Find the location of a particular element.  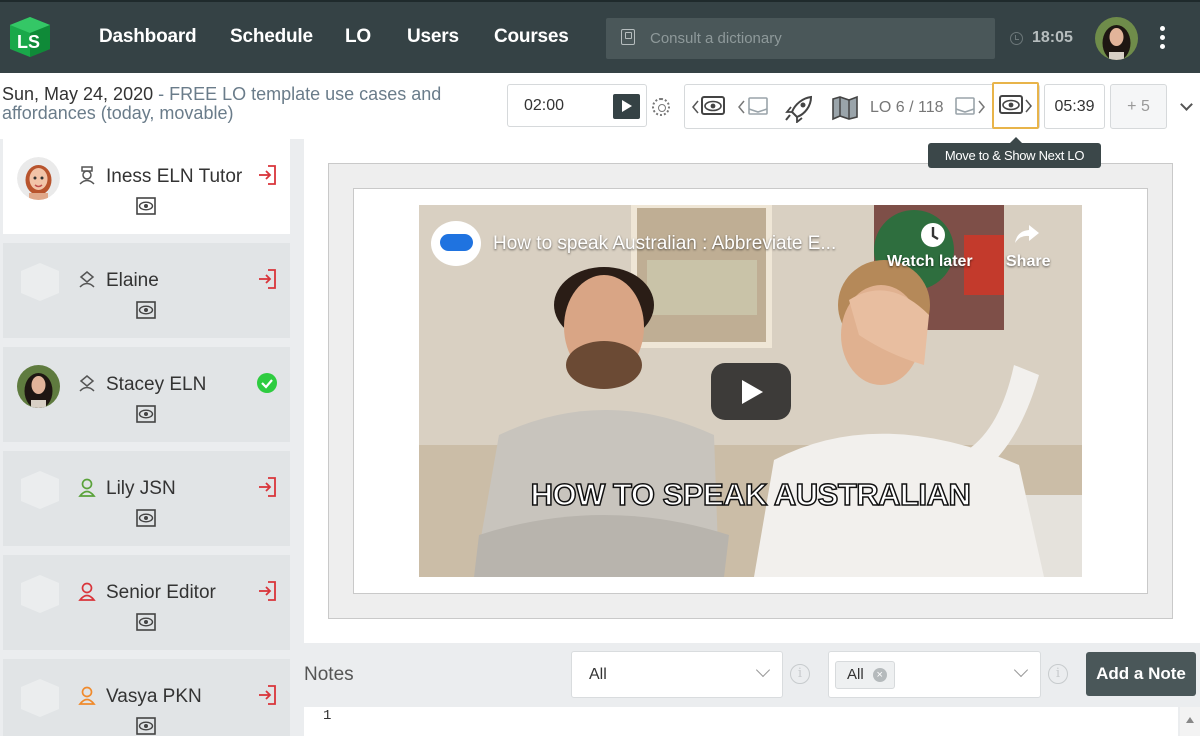

tag-chip-label: All is located at coordinates (855, 674).